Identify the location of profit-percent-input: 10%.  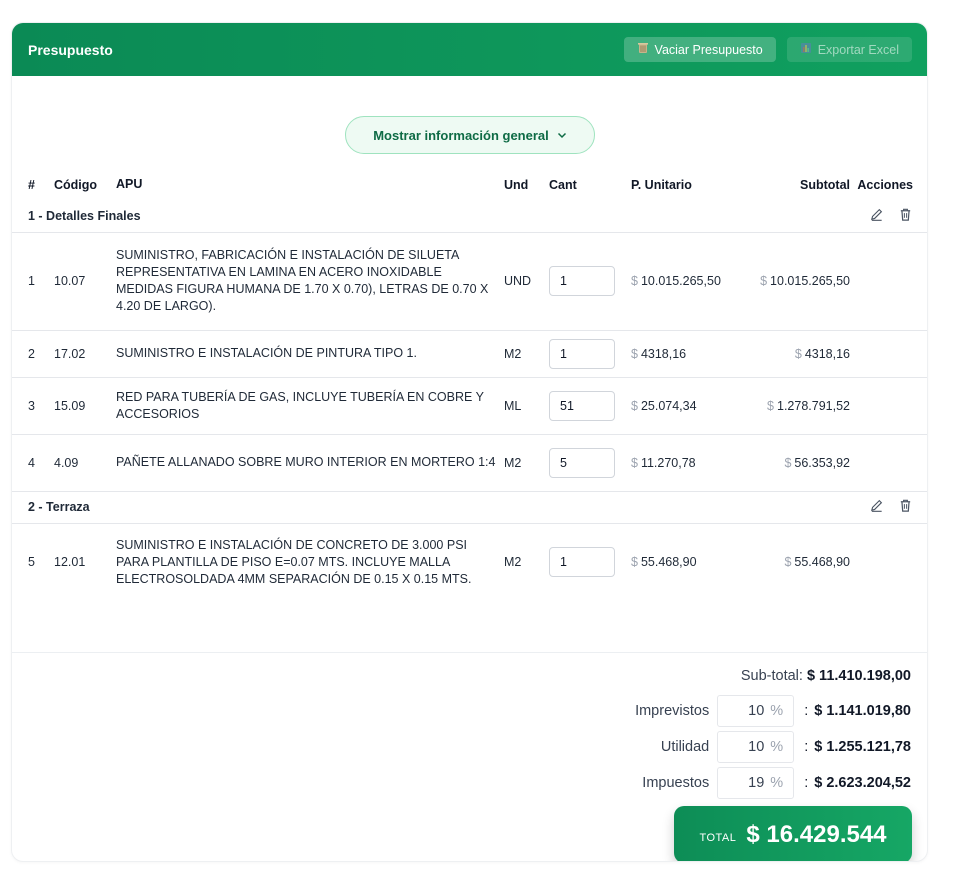
(756, 747).